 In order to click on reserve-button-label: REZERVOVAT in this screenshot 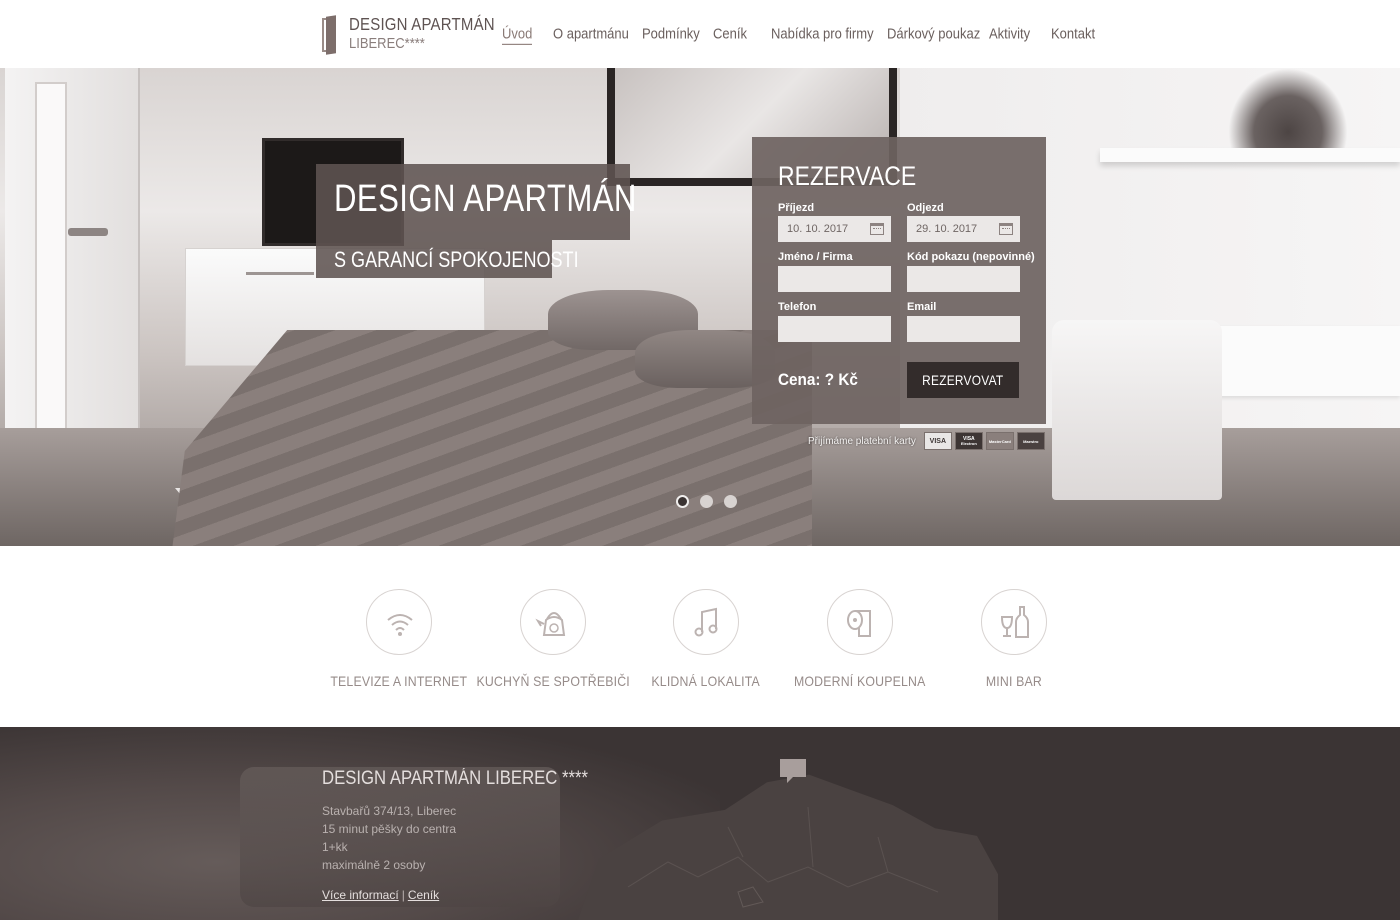, I will do `click(963, 380)`.